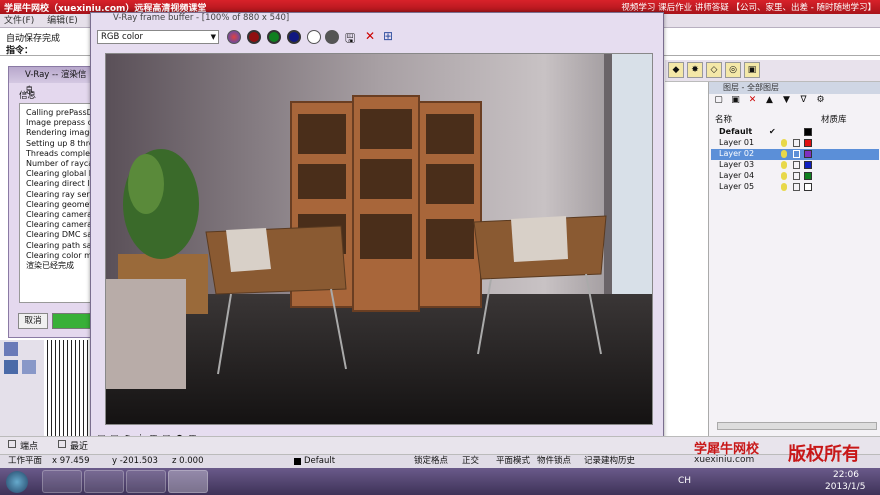 The width and height of the screenshot is (880, 495). What do you see at coordinates (684, 481) in the screenshot?
I see `language-indicator: CH` at bounding box center [684, 481].